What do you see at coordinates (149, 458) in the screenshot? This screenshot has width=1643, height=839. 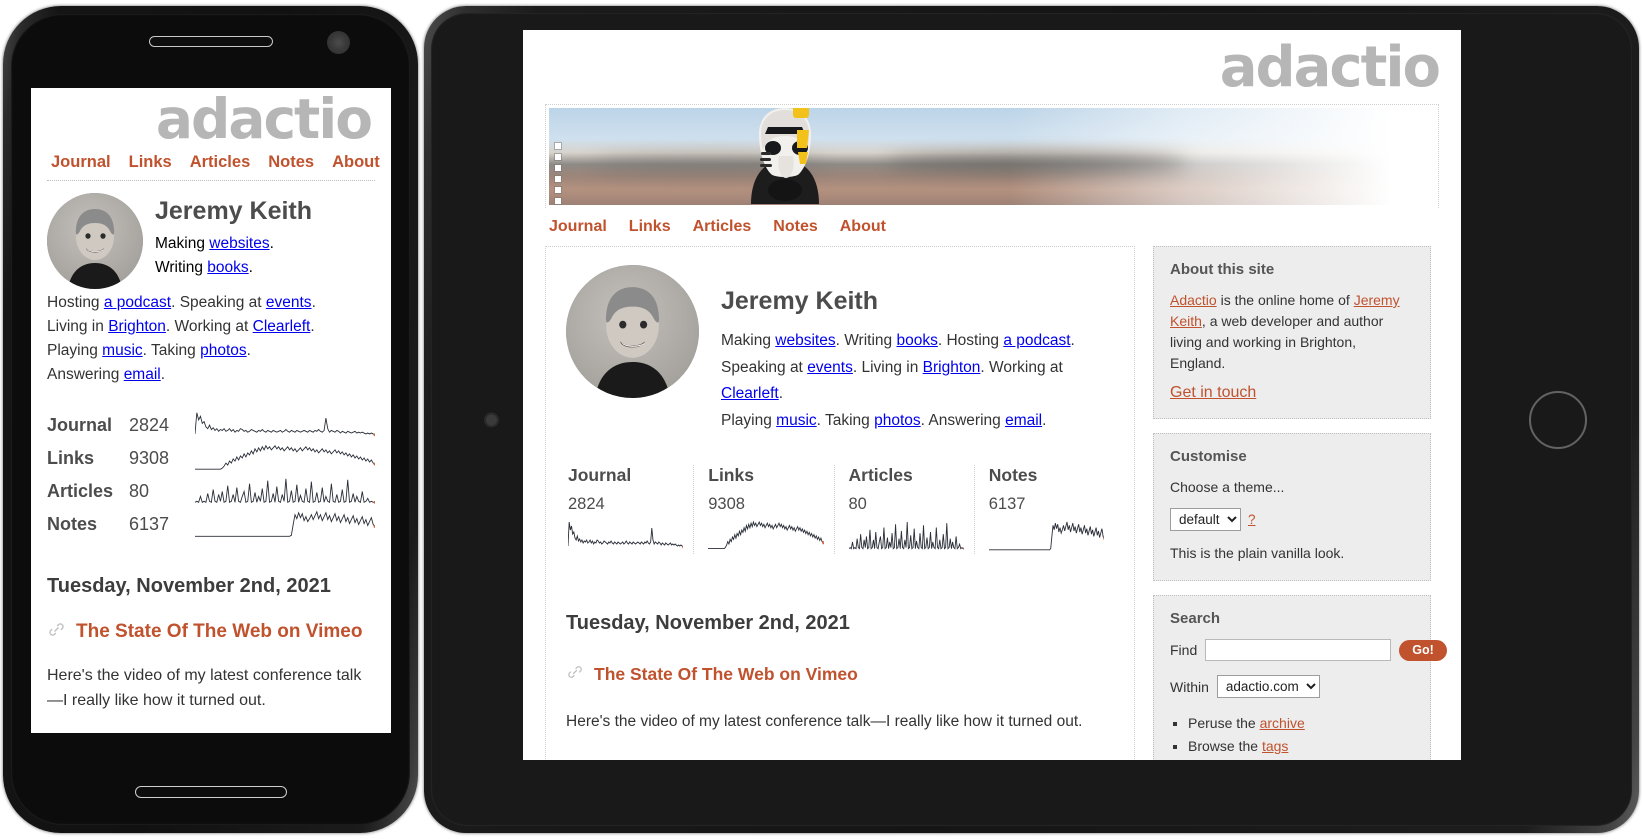 I see `stat-count: 9308` at bounding box center [149, 458].